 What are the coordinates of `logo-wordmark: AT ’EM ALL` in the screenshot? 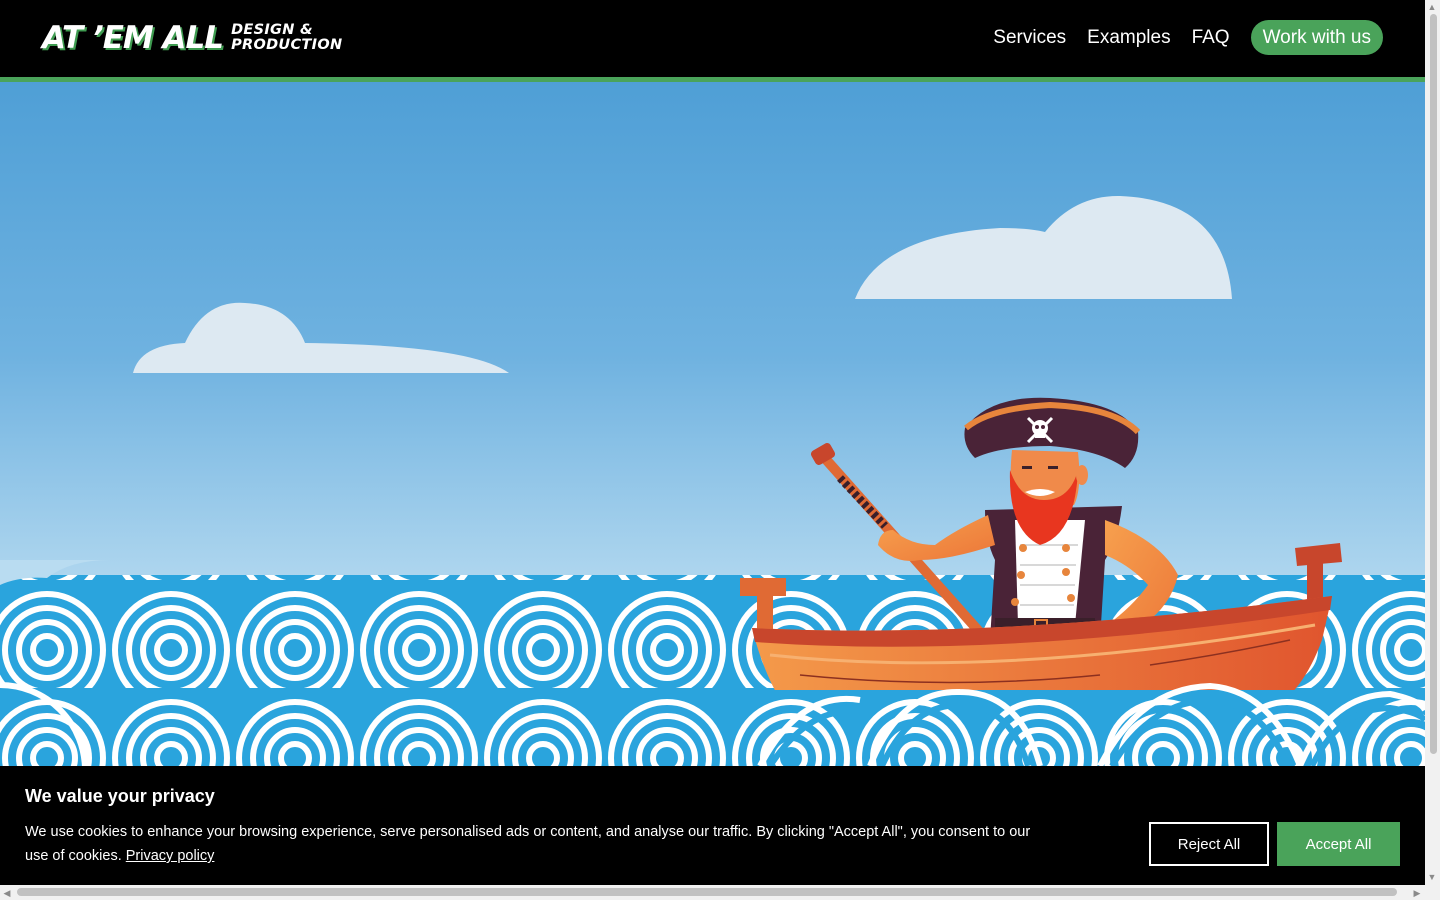 It's located at (133, 38).